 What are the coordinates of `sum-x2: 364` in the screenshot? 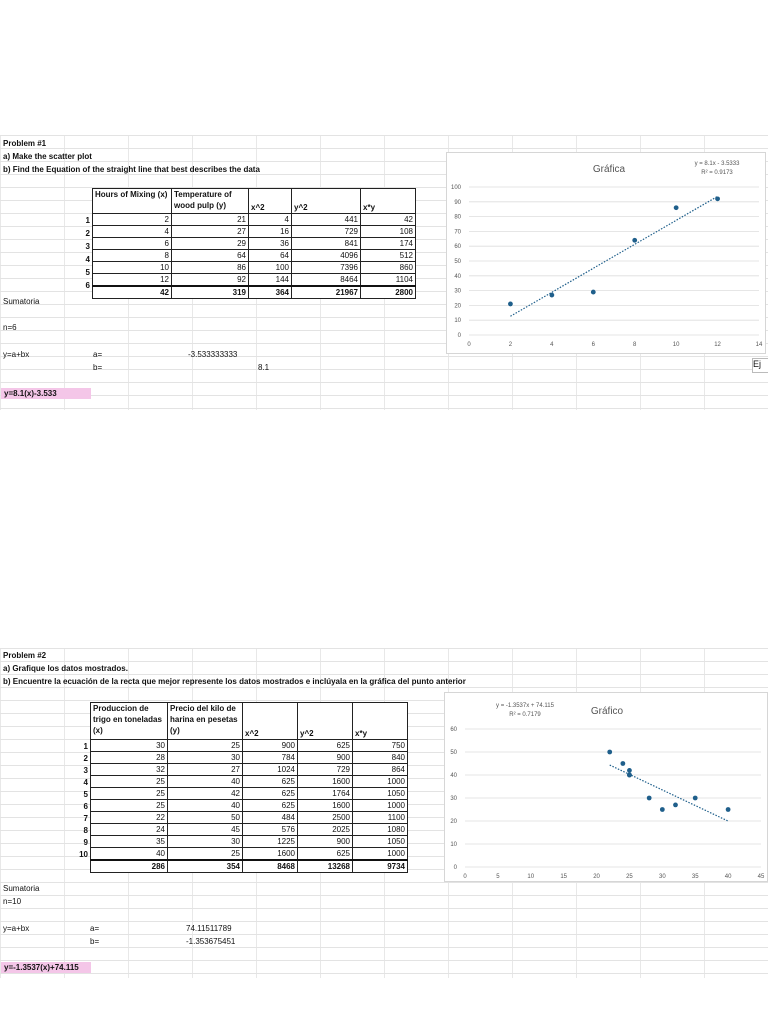 It's located at (270, 292).